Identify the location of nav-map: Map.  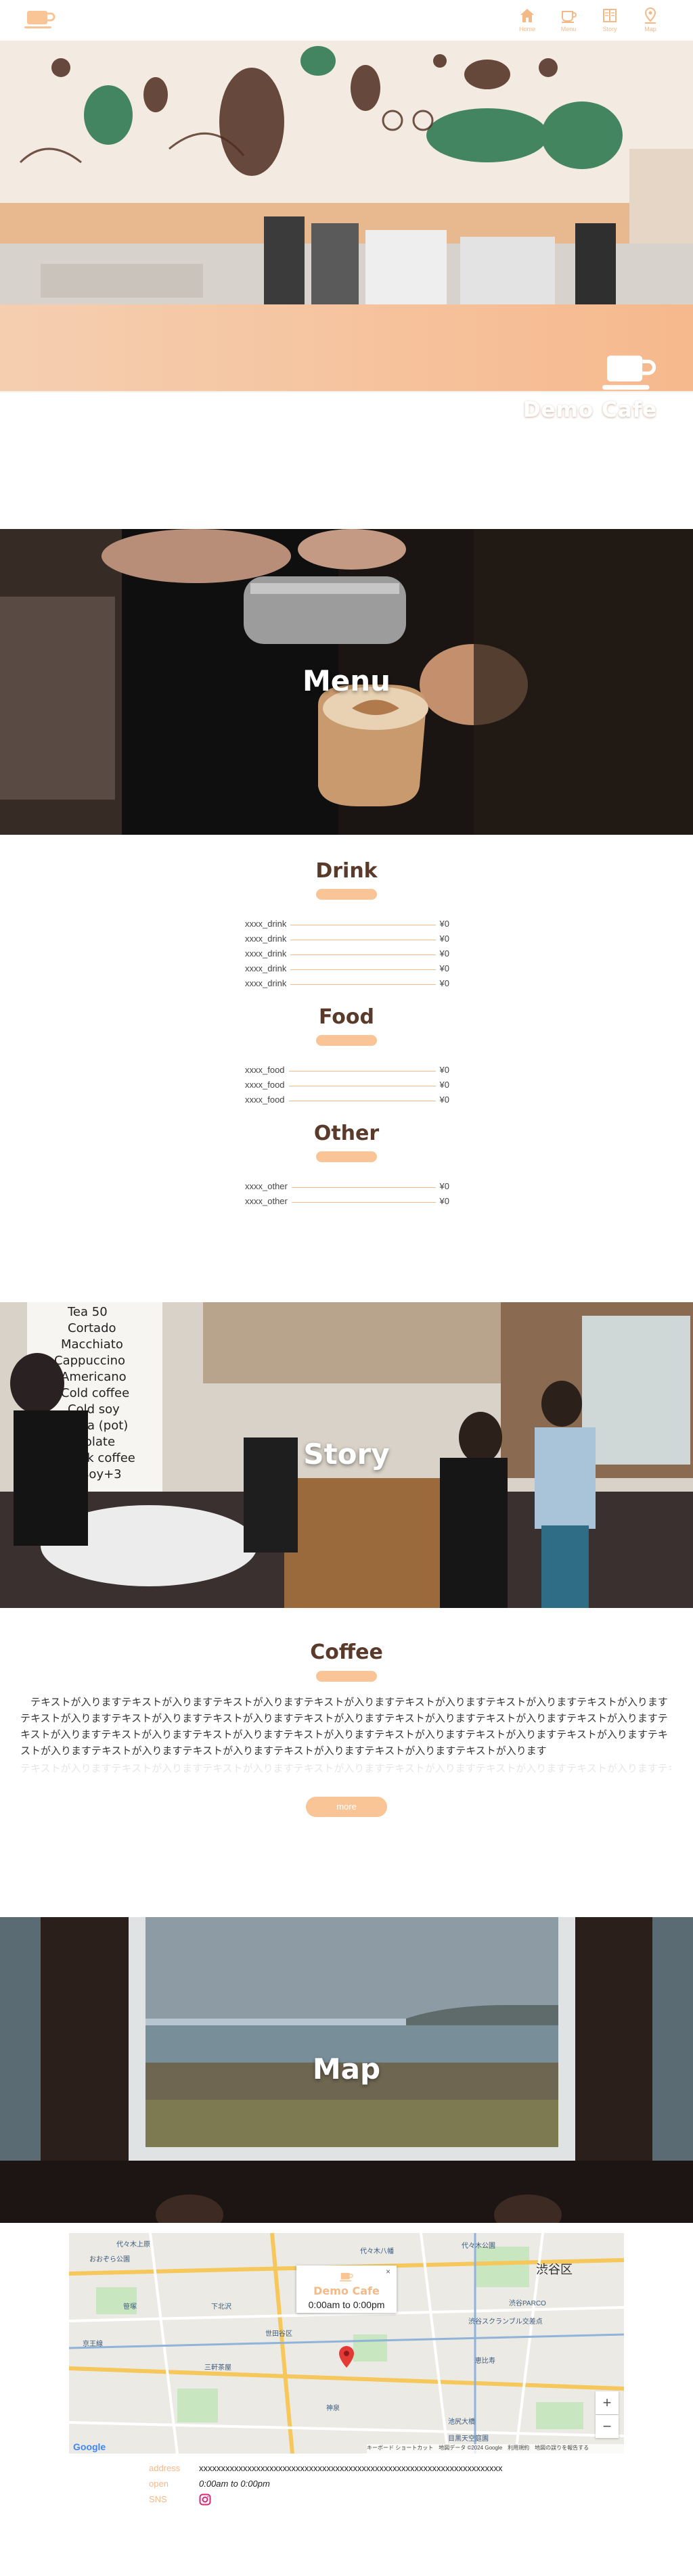
(650, 22).